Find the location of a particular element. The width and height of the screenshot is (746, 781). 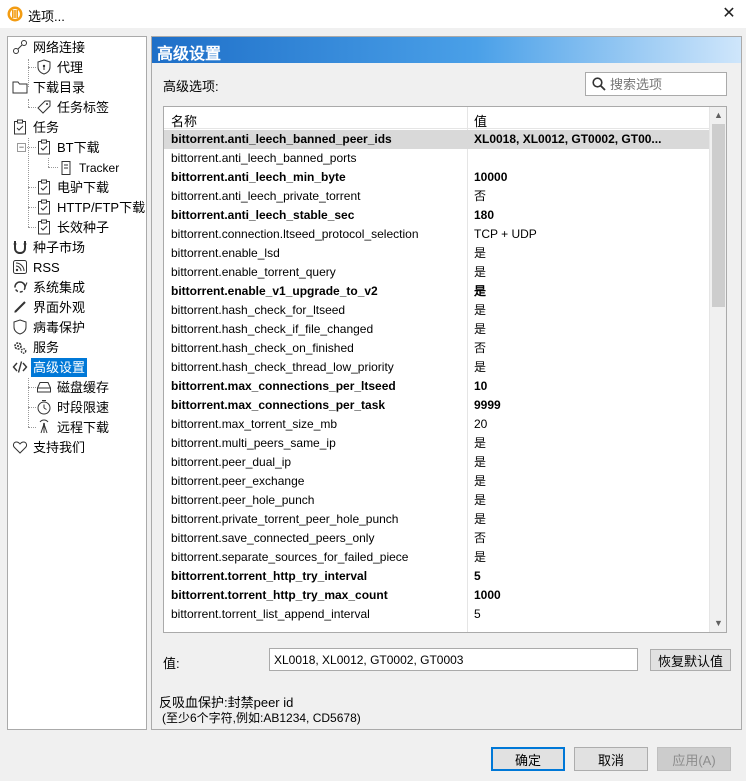

option-name: bittorrent.peer_hole_punch is located at coordinates (243, 500).